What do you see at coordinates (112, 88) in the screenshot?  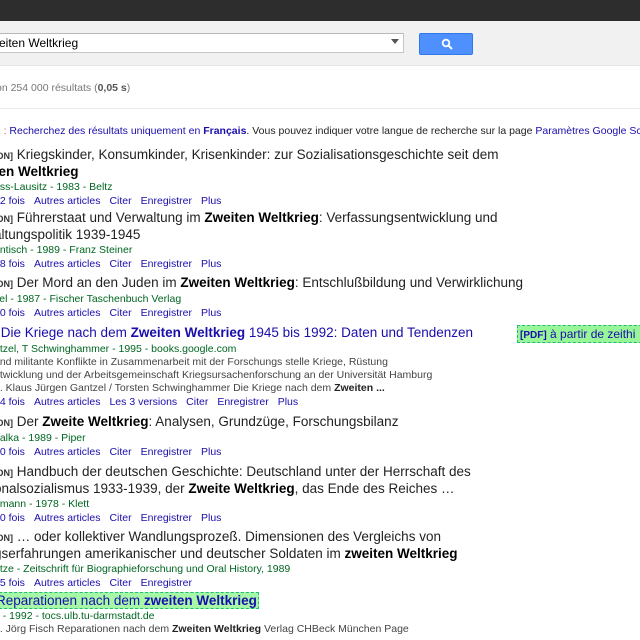 I see `stats-time: 0,05 s` at bounding box center [112, 88].